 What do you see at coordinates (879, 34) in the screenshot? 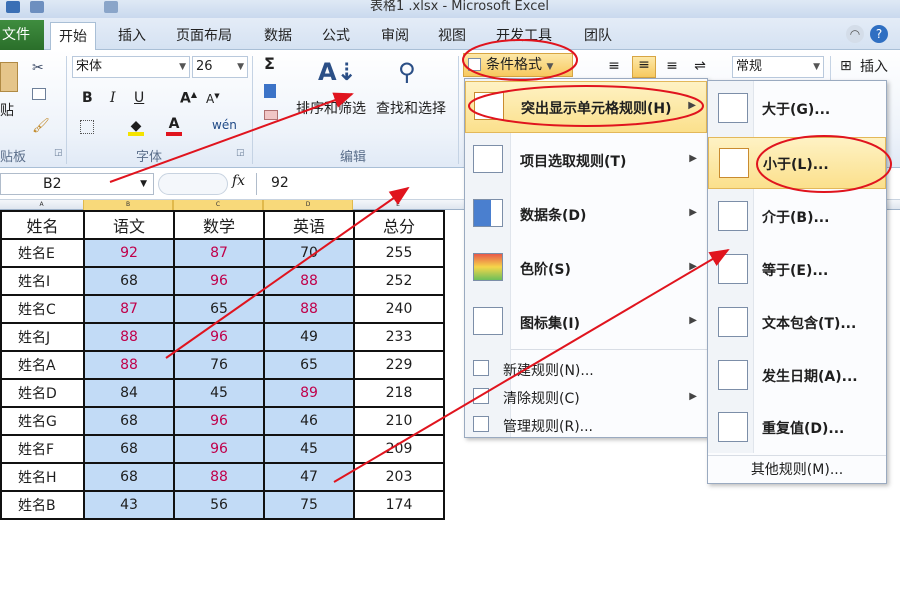
I see `help-icon: ?` at bounding box center [879, 34].